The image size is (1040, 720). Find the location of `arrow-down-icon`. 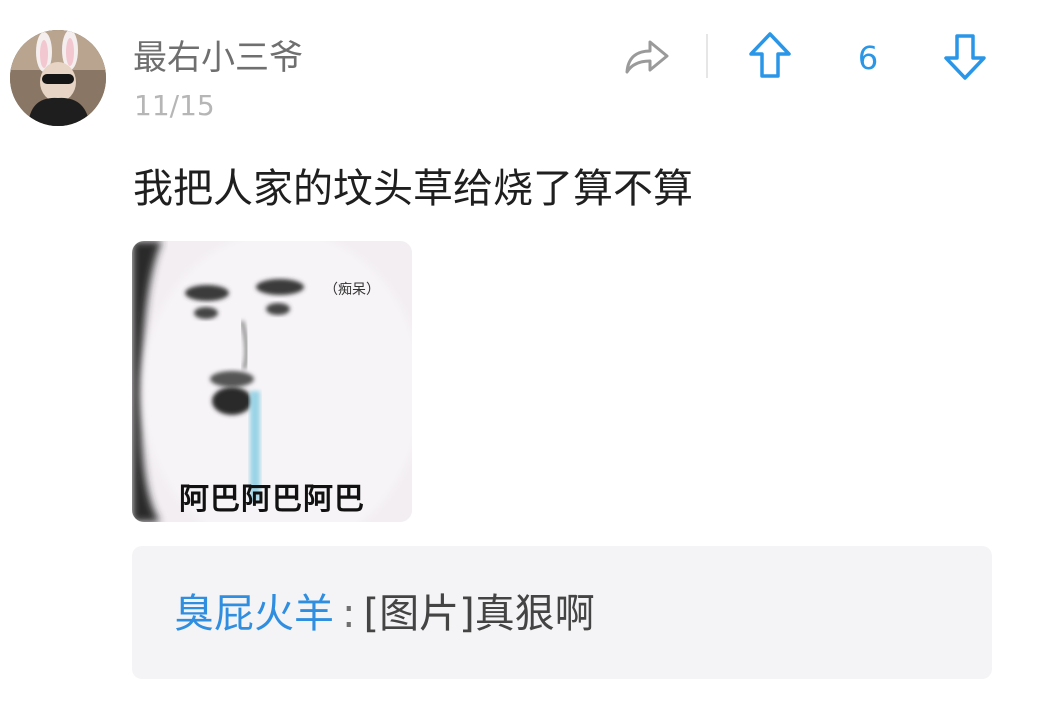

arrow-down-icon is located at coordinates (965, 57).